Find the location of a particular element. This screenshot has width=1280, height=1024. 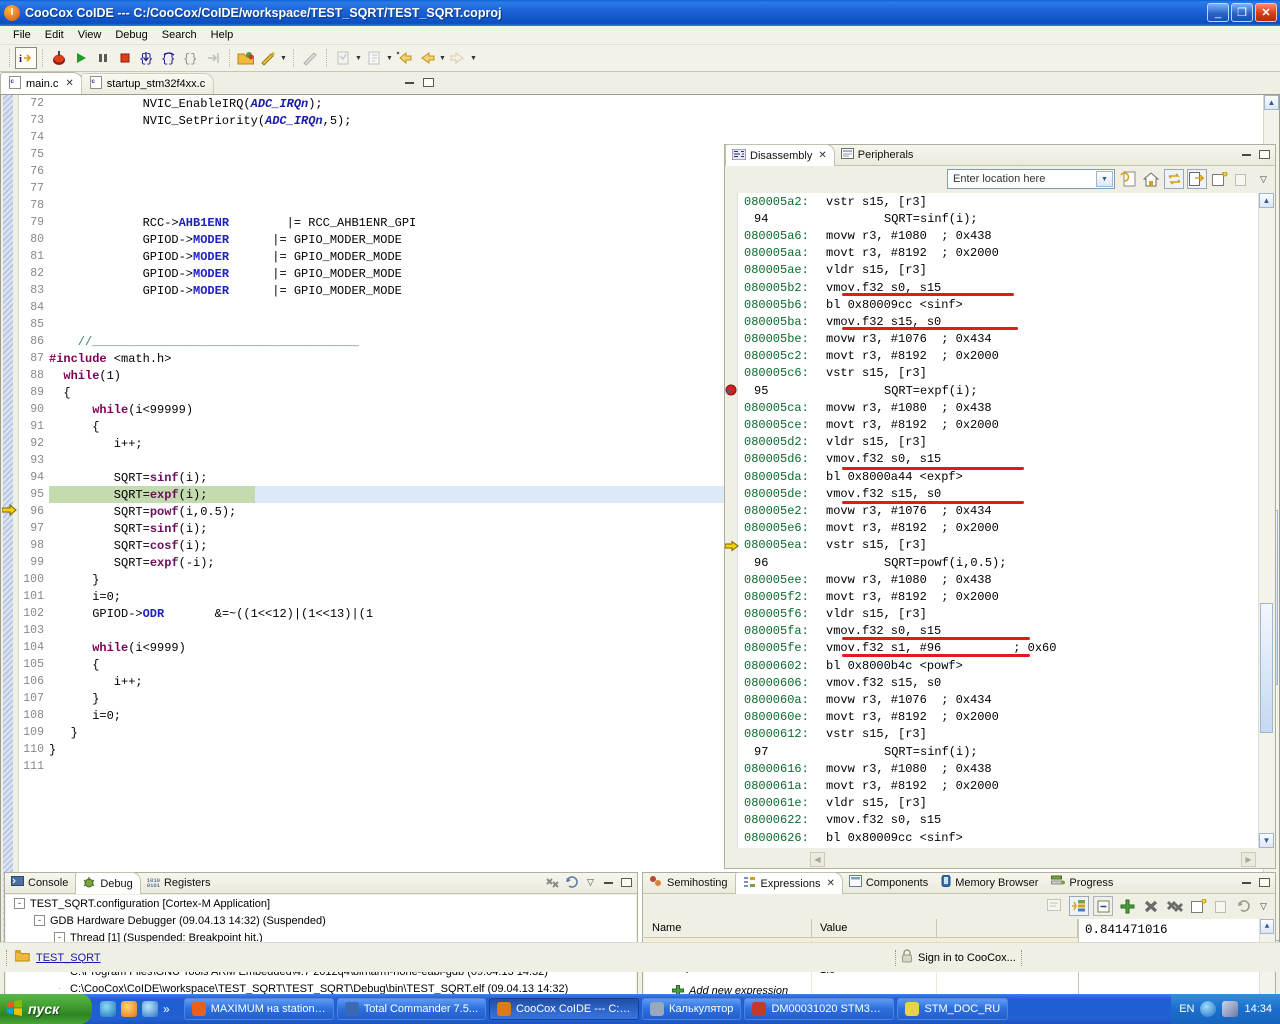

remove-expression-icon is located at coordinates (1151, 906).